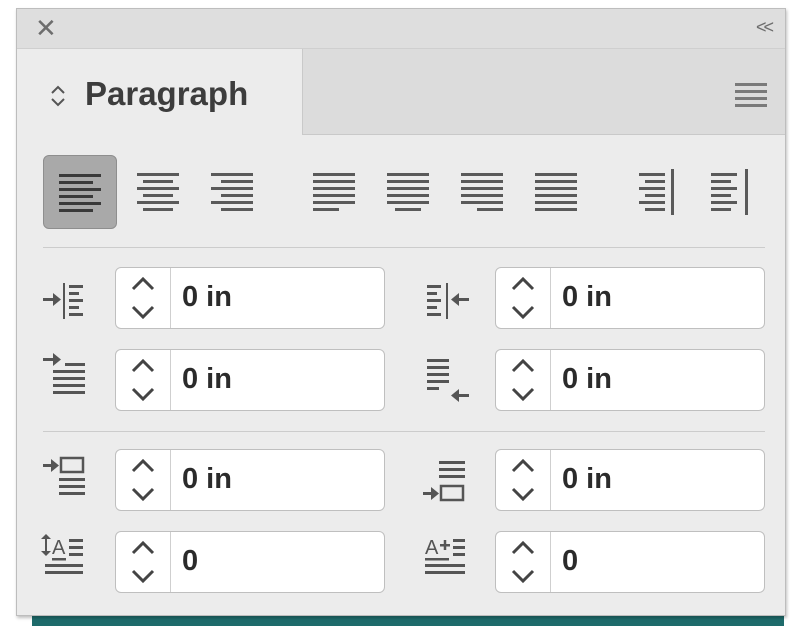 The height and width of the screenshot is (626, 790). I want to click on justify-last-center-icon, so click(408, 192).